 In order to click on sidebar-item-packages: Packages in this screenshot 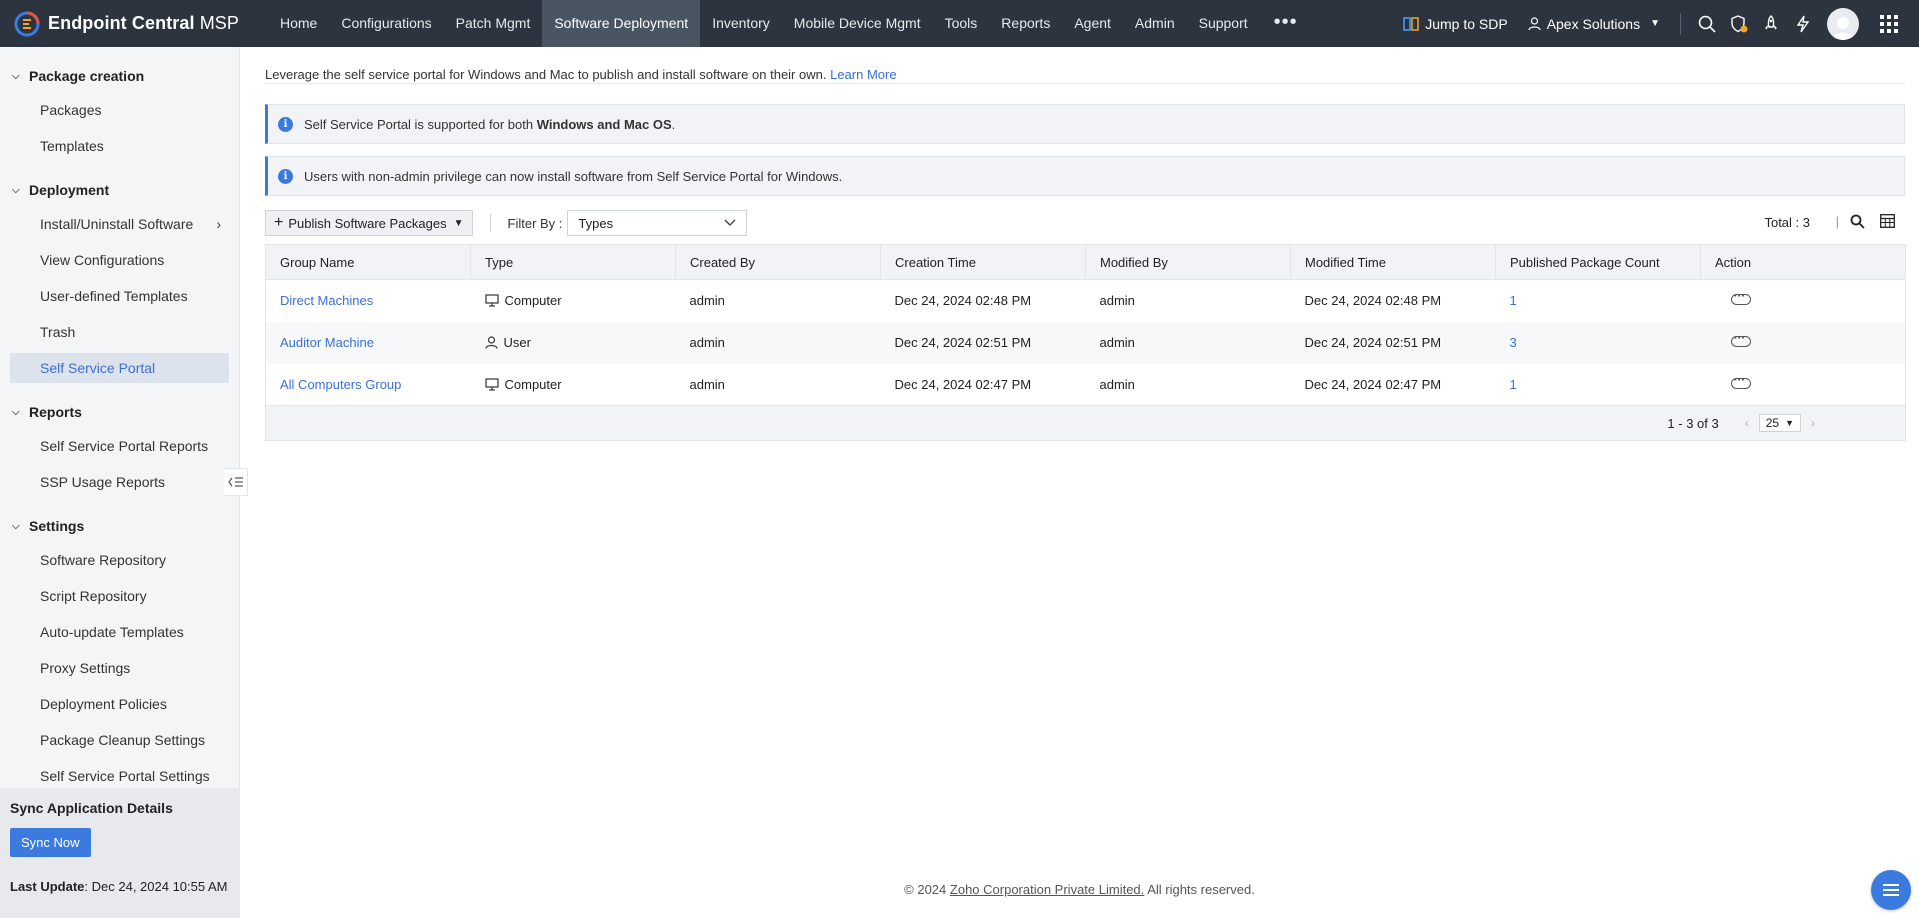, I will do `click(119, 110)`.